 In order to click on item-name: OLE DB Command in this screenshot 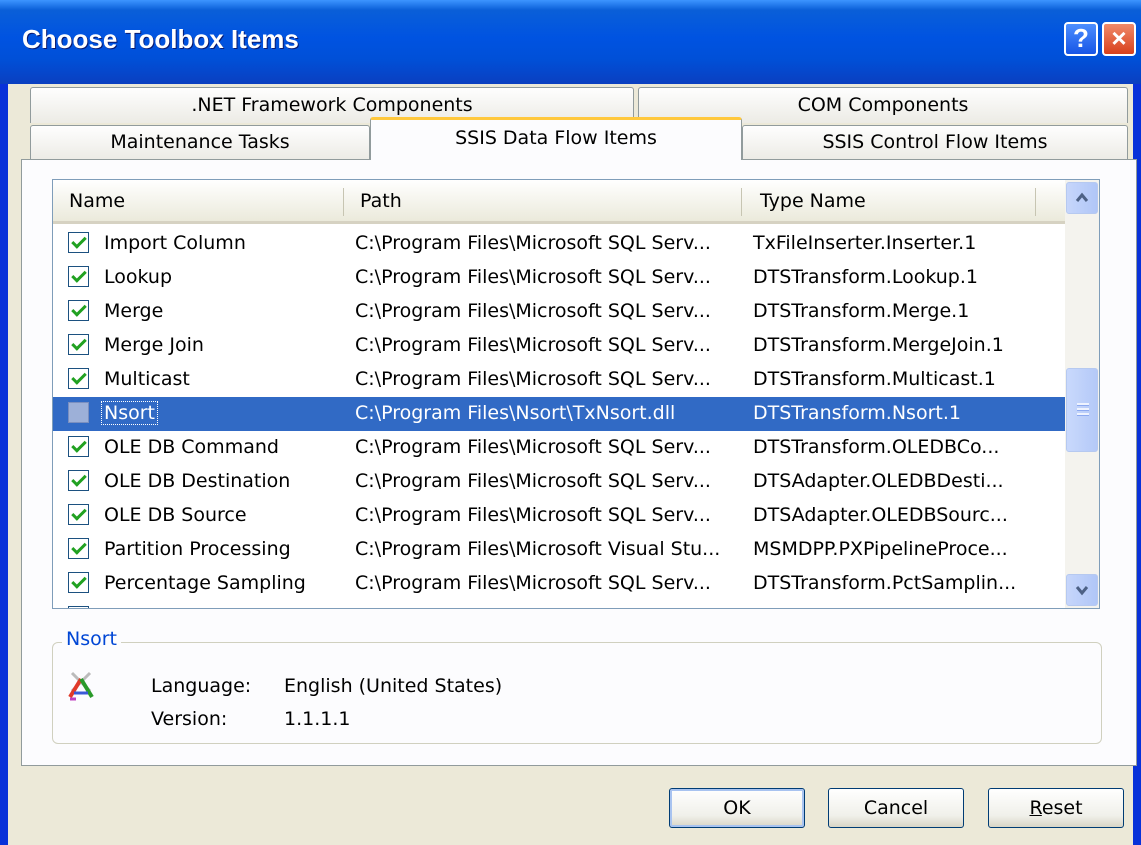, I will do `click(191, 447)`.